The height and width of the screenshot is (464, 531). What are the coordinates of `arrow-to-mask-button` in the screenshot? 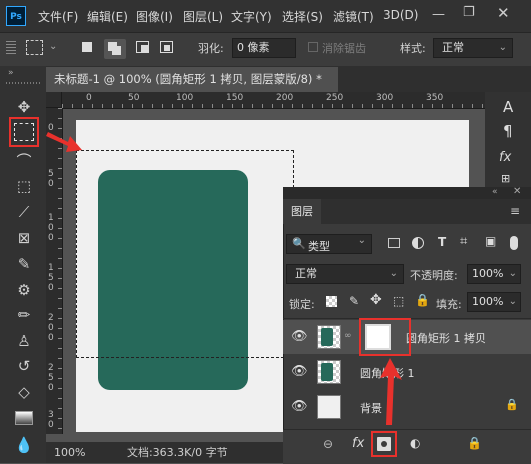 It's located at (391, 391).